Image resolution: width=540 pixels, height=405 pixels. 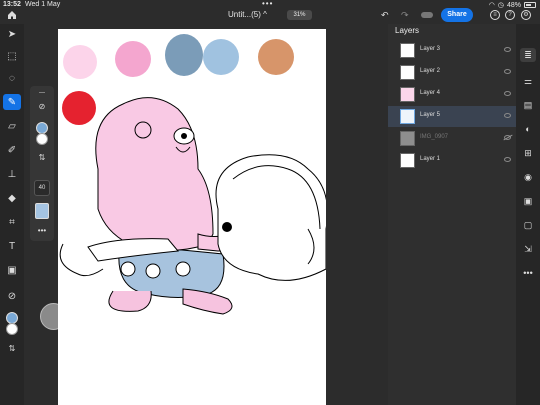 What do you see at coordinates (452, 94) in the screenshot?
I see `layer-row: Layer 4` at bounding box center [452, 94].